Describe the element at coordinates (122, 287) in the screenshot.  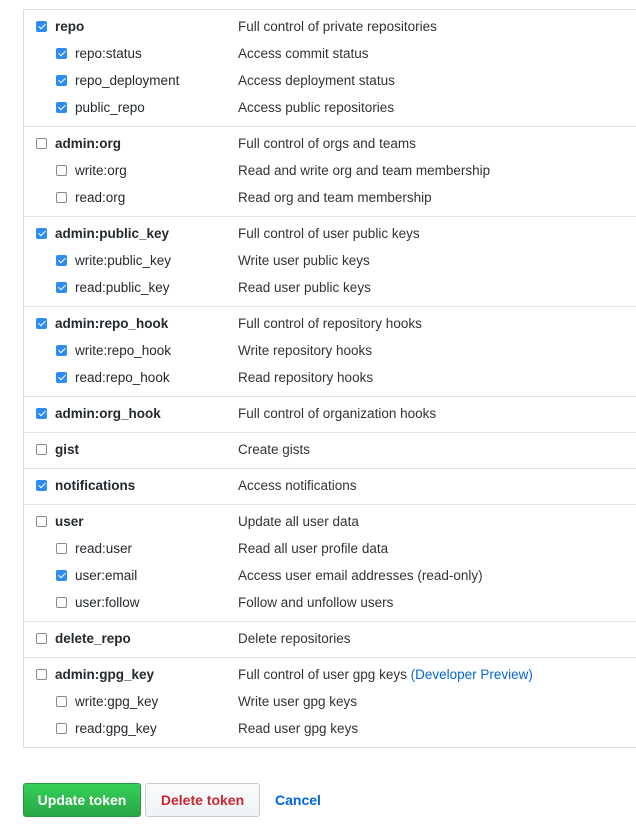
I see `scope-name: read:public_key` at that location.